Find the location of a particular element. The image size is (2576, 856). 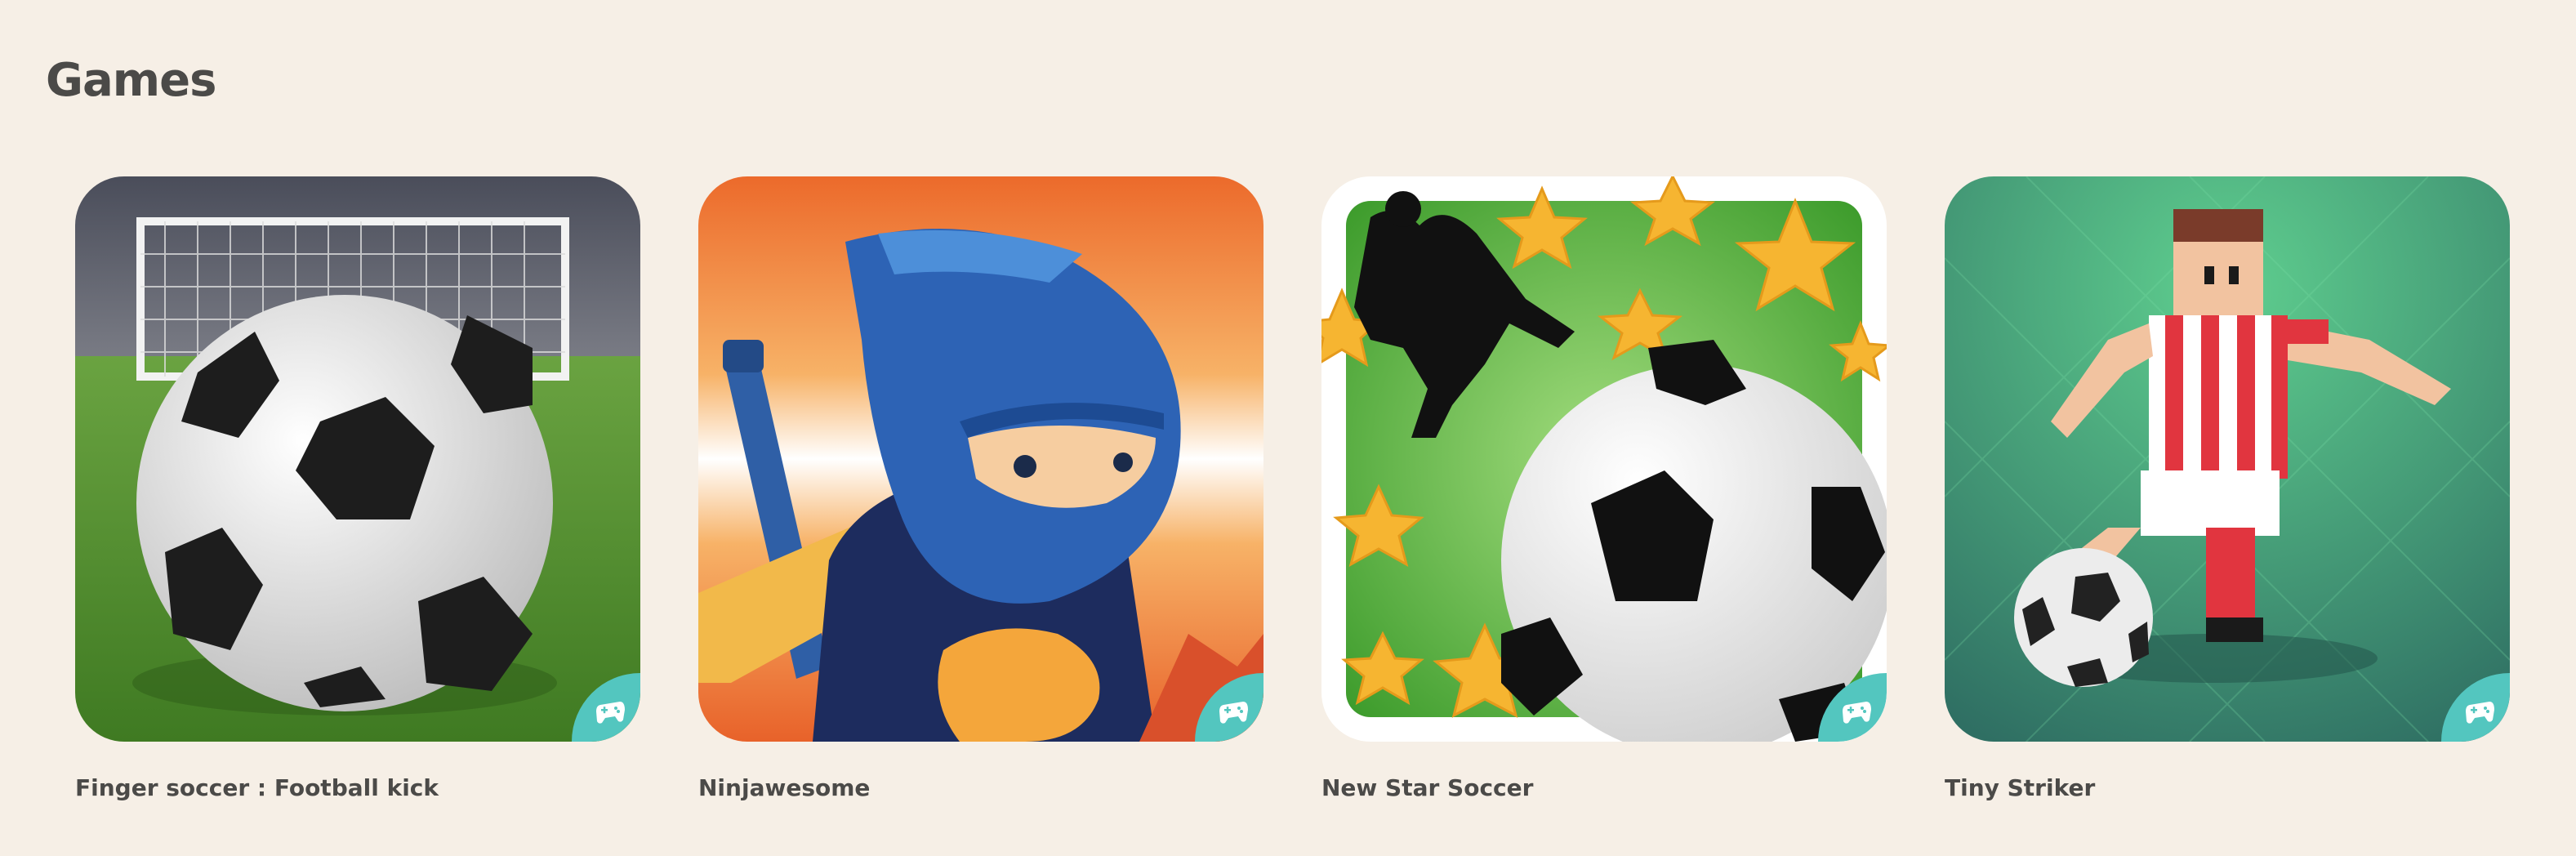

game-title: New Star Soccer is located at coordinates (1604, 788).